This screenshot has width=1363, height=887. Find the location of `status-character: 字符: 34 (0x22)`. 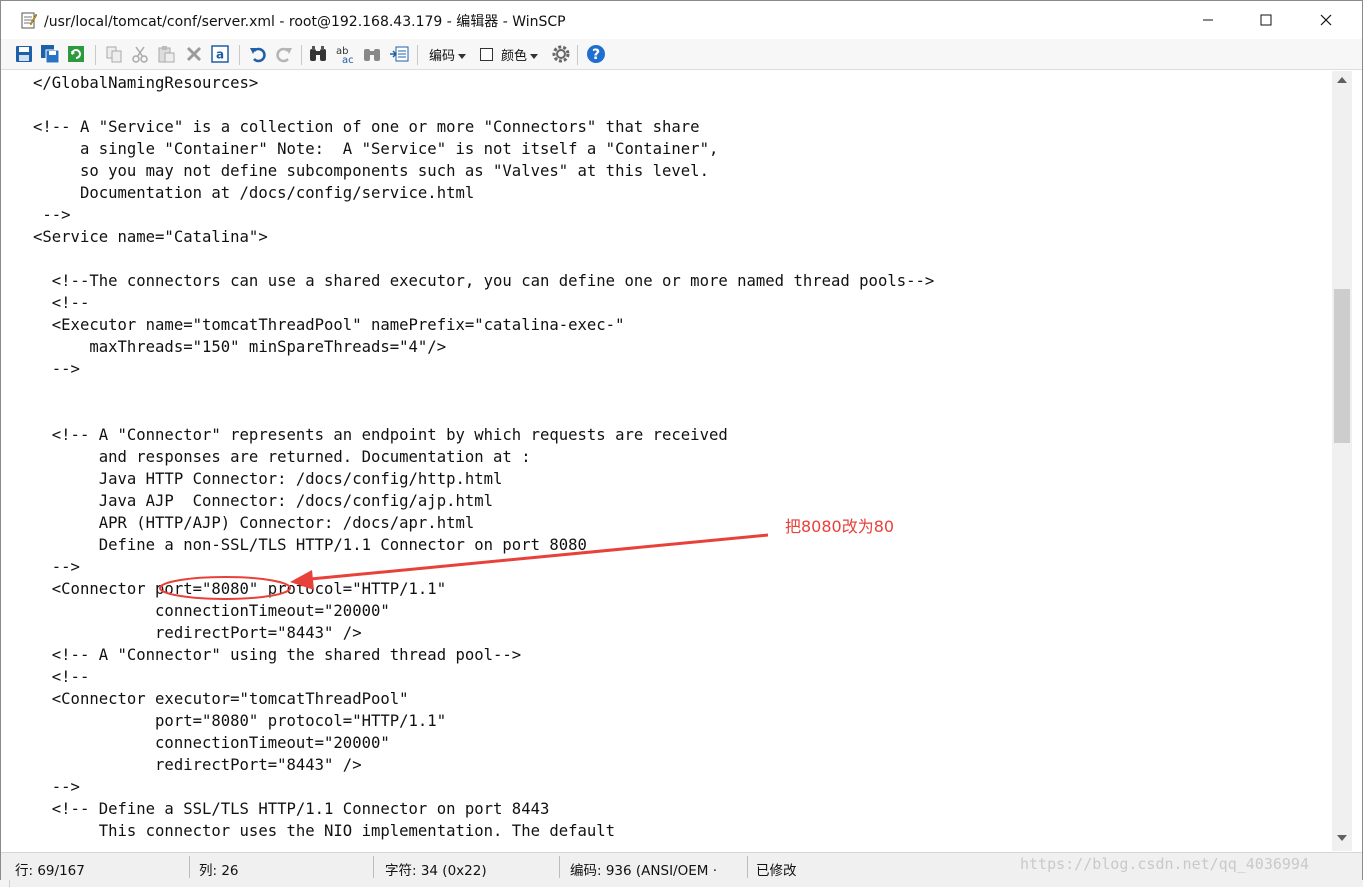

status-character: 字符: 34 (0x22) is located at coordinates (436, 871).